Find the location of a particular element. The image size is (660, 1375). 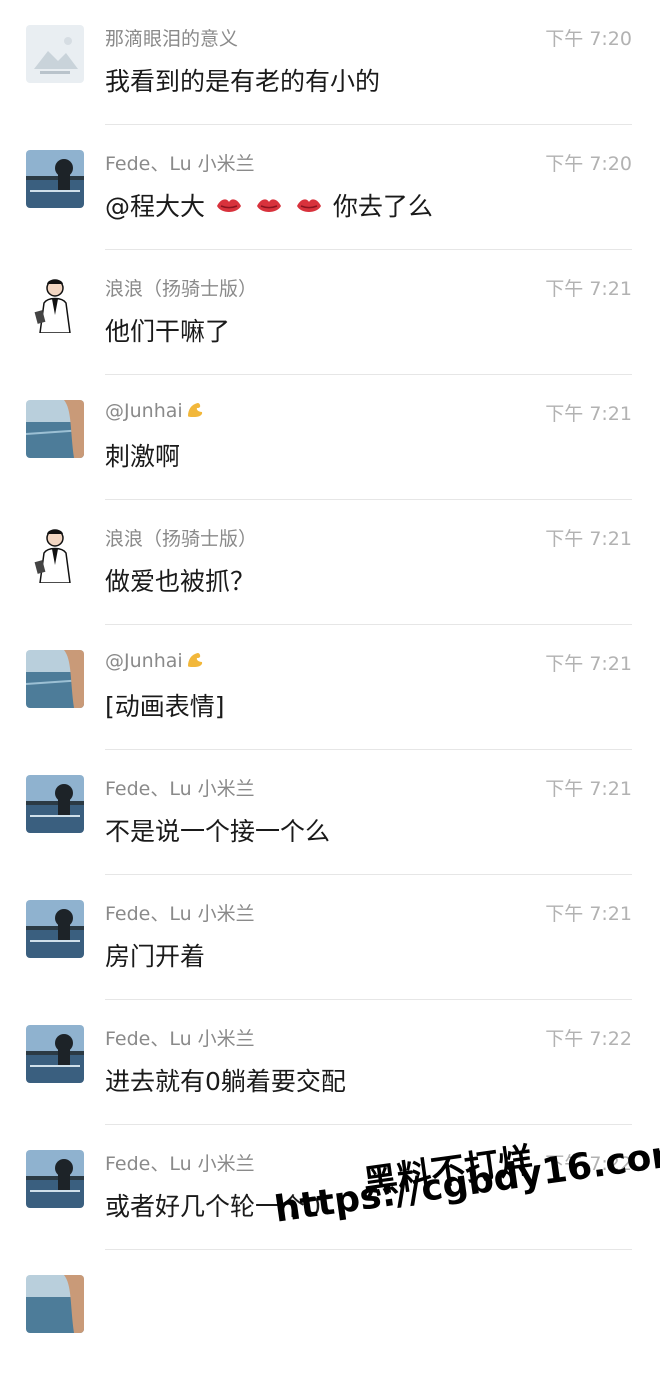

list-item: Fede、Lu 小米兰 下午 7:20 @程大大 你去了么 is located at coordinates (330, 187).